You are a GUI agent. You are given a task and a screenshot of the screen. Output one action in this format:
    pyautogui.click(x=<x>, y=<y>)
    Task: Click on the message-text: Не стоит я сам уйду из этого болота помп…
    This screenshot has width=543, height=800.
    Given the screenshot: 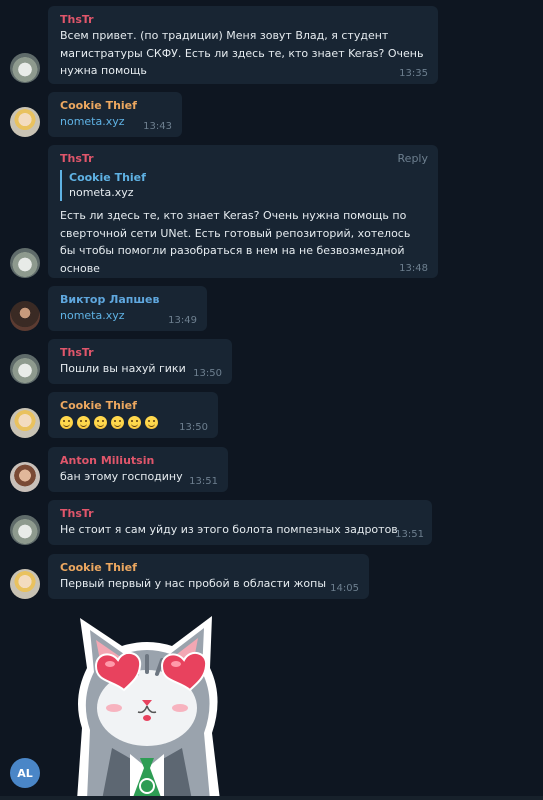 What is the action you would take?
    pyautogui.click(x=229, y=529)
    